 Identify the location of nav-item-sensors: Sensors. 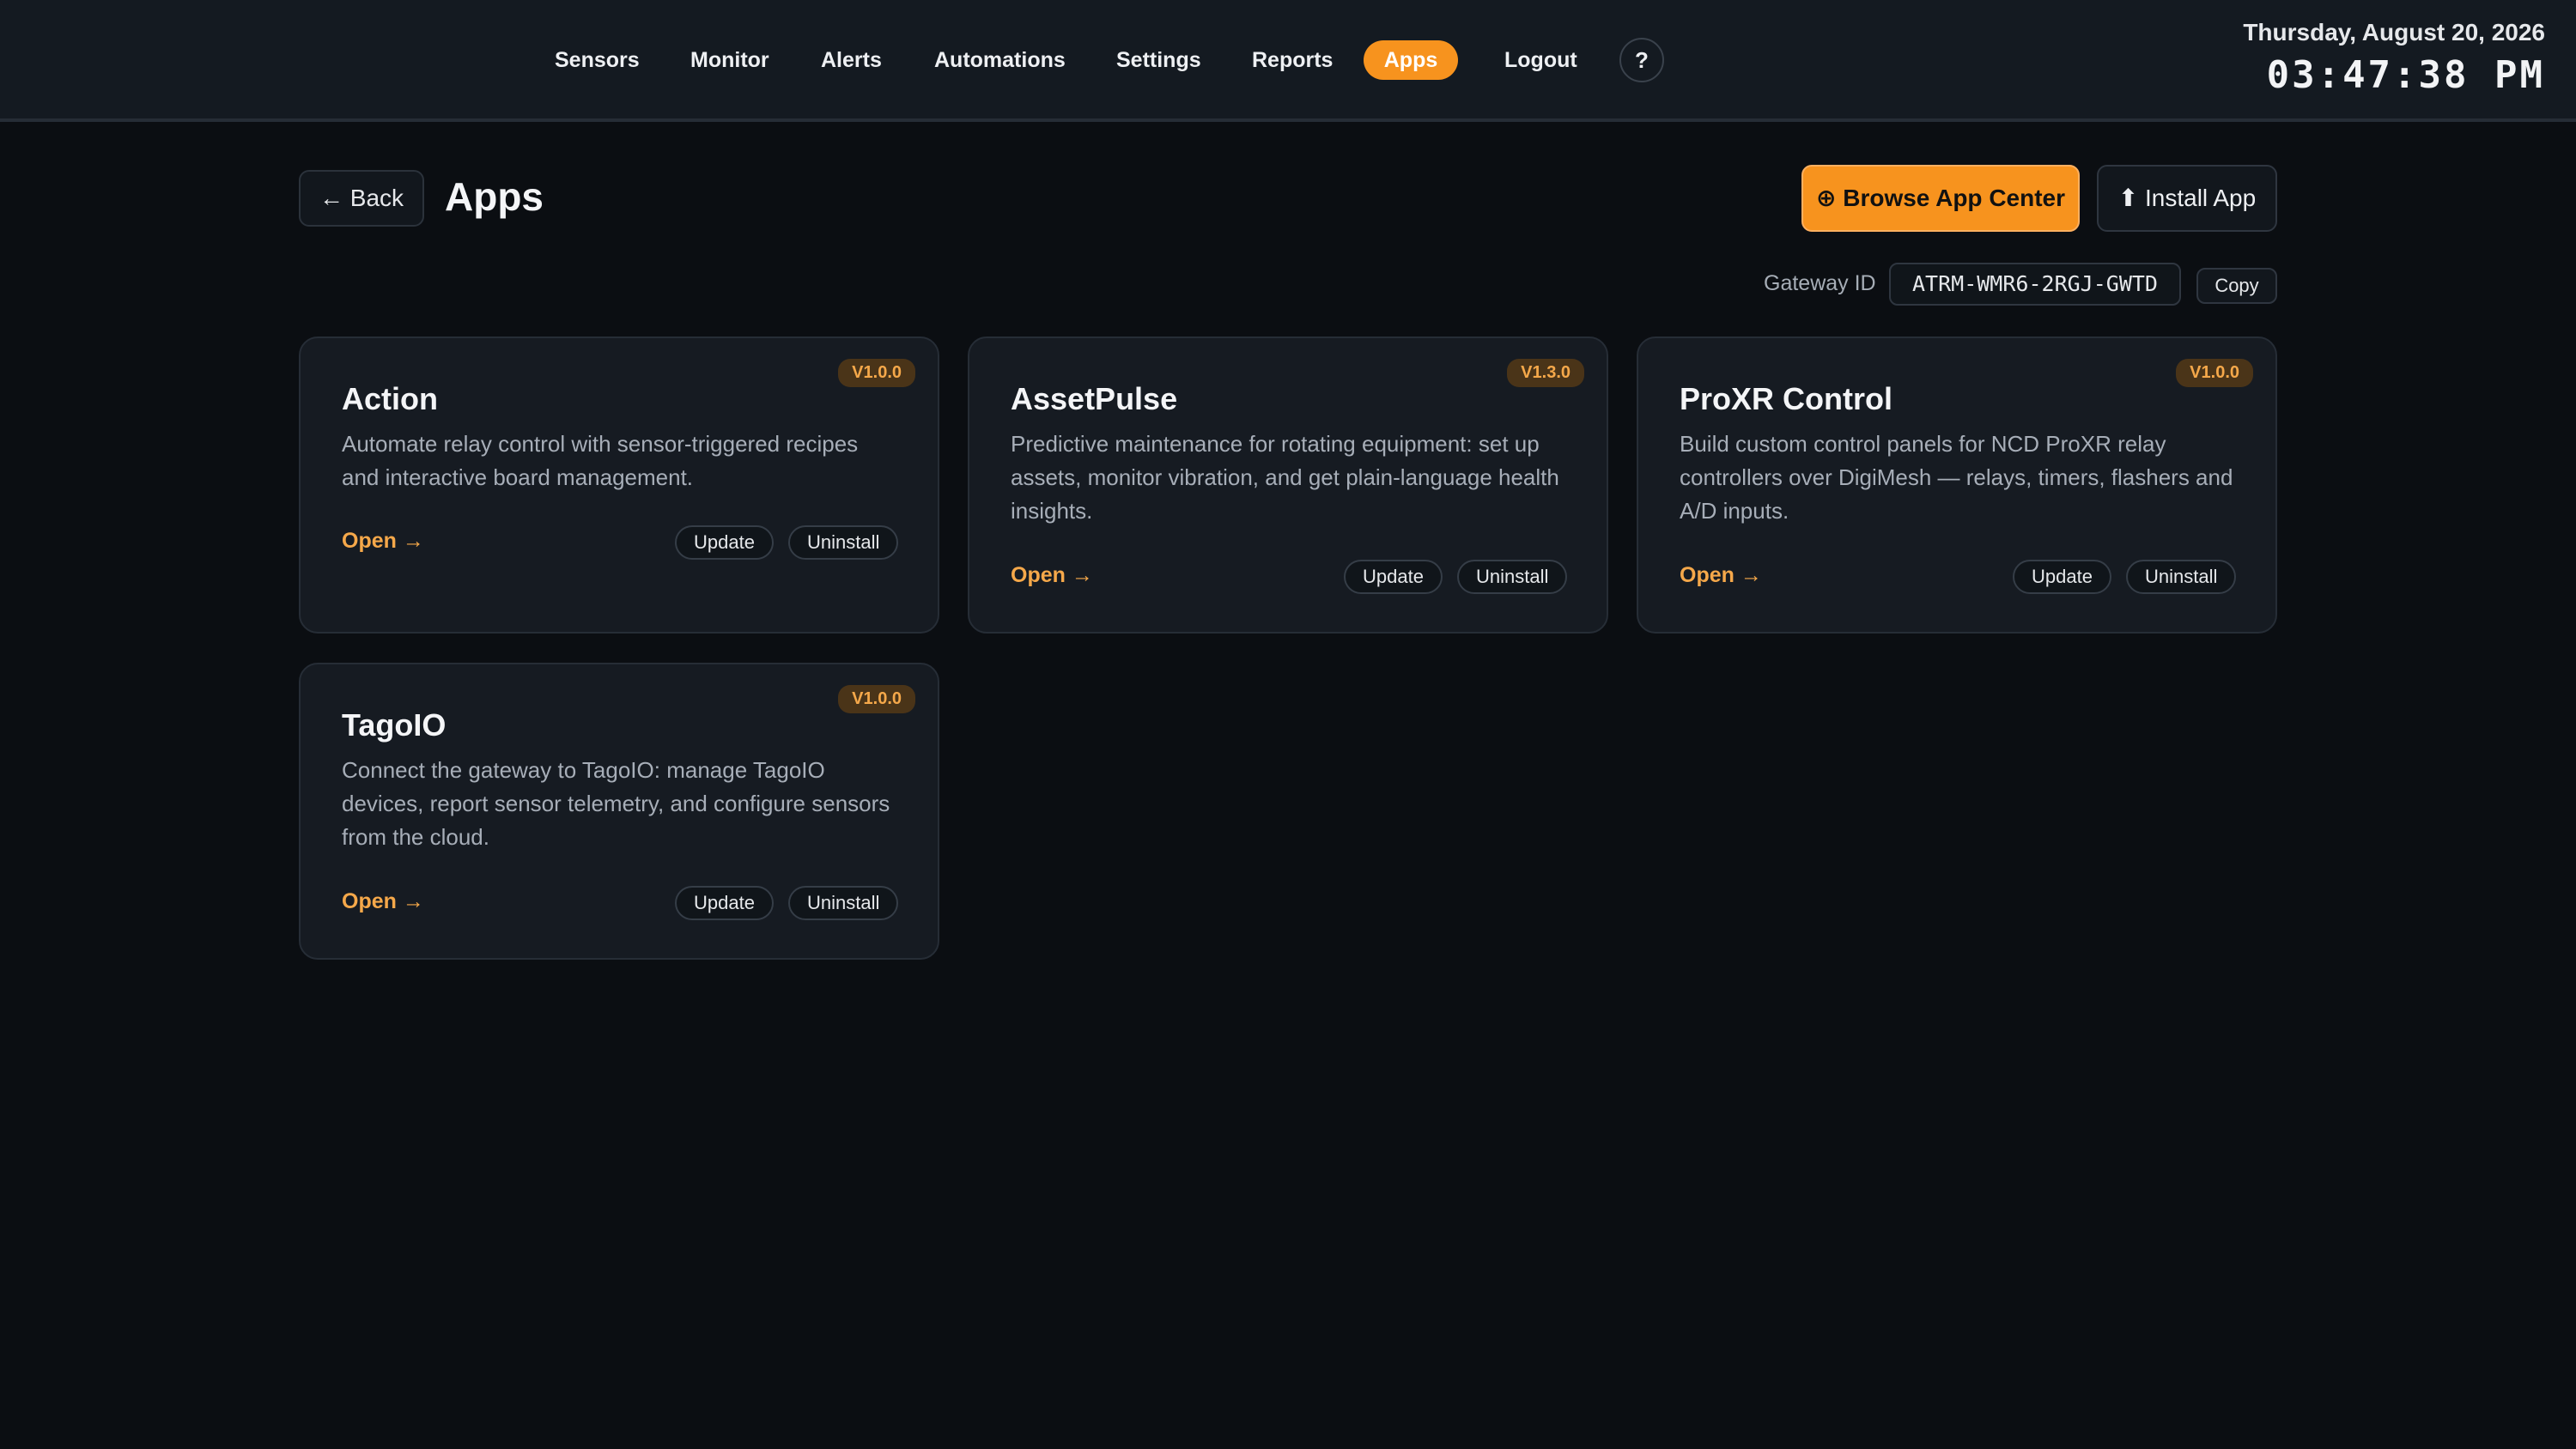
(597, 60).